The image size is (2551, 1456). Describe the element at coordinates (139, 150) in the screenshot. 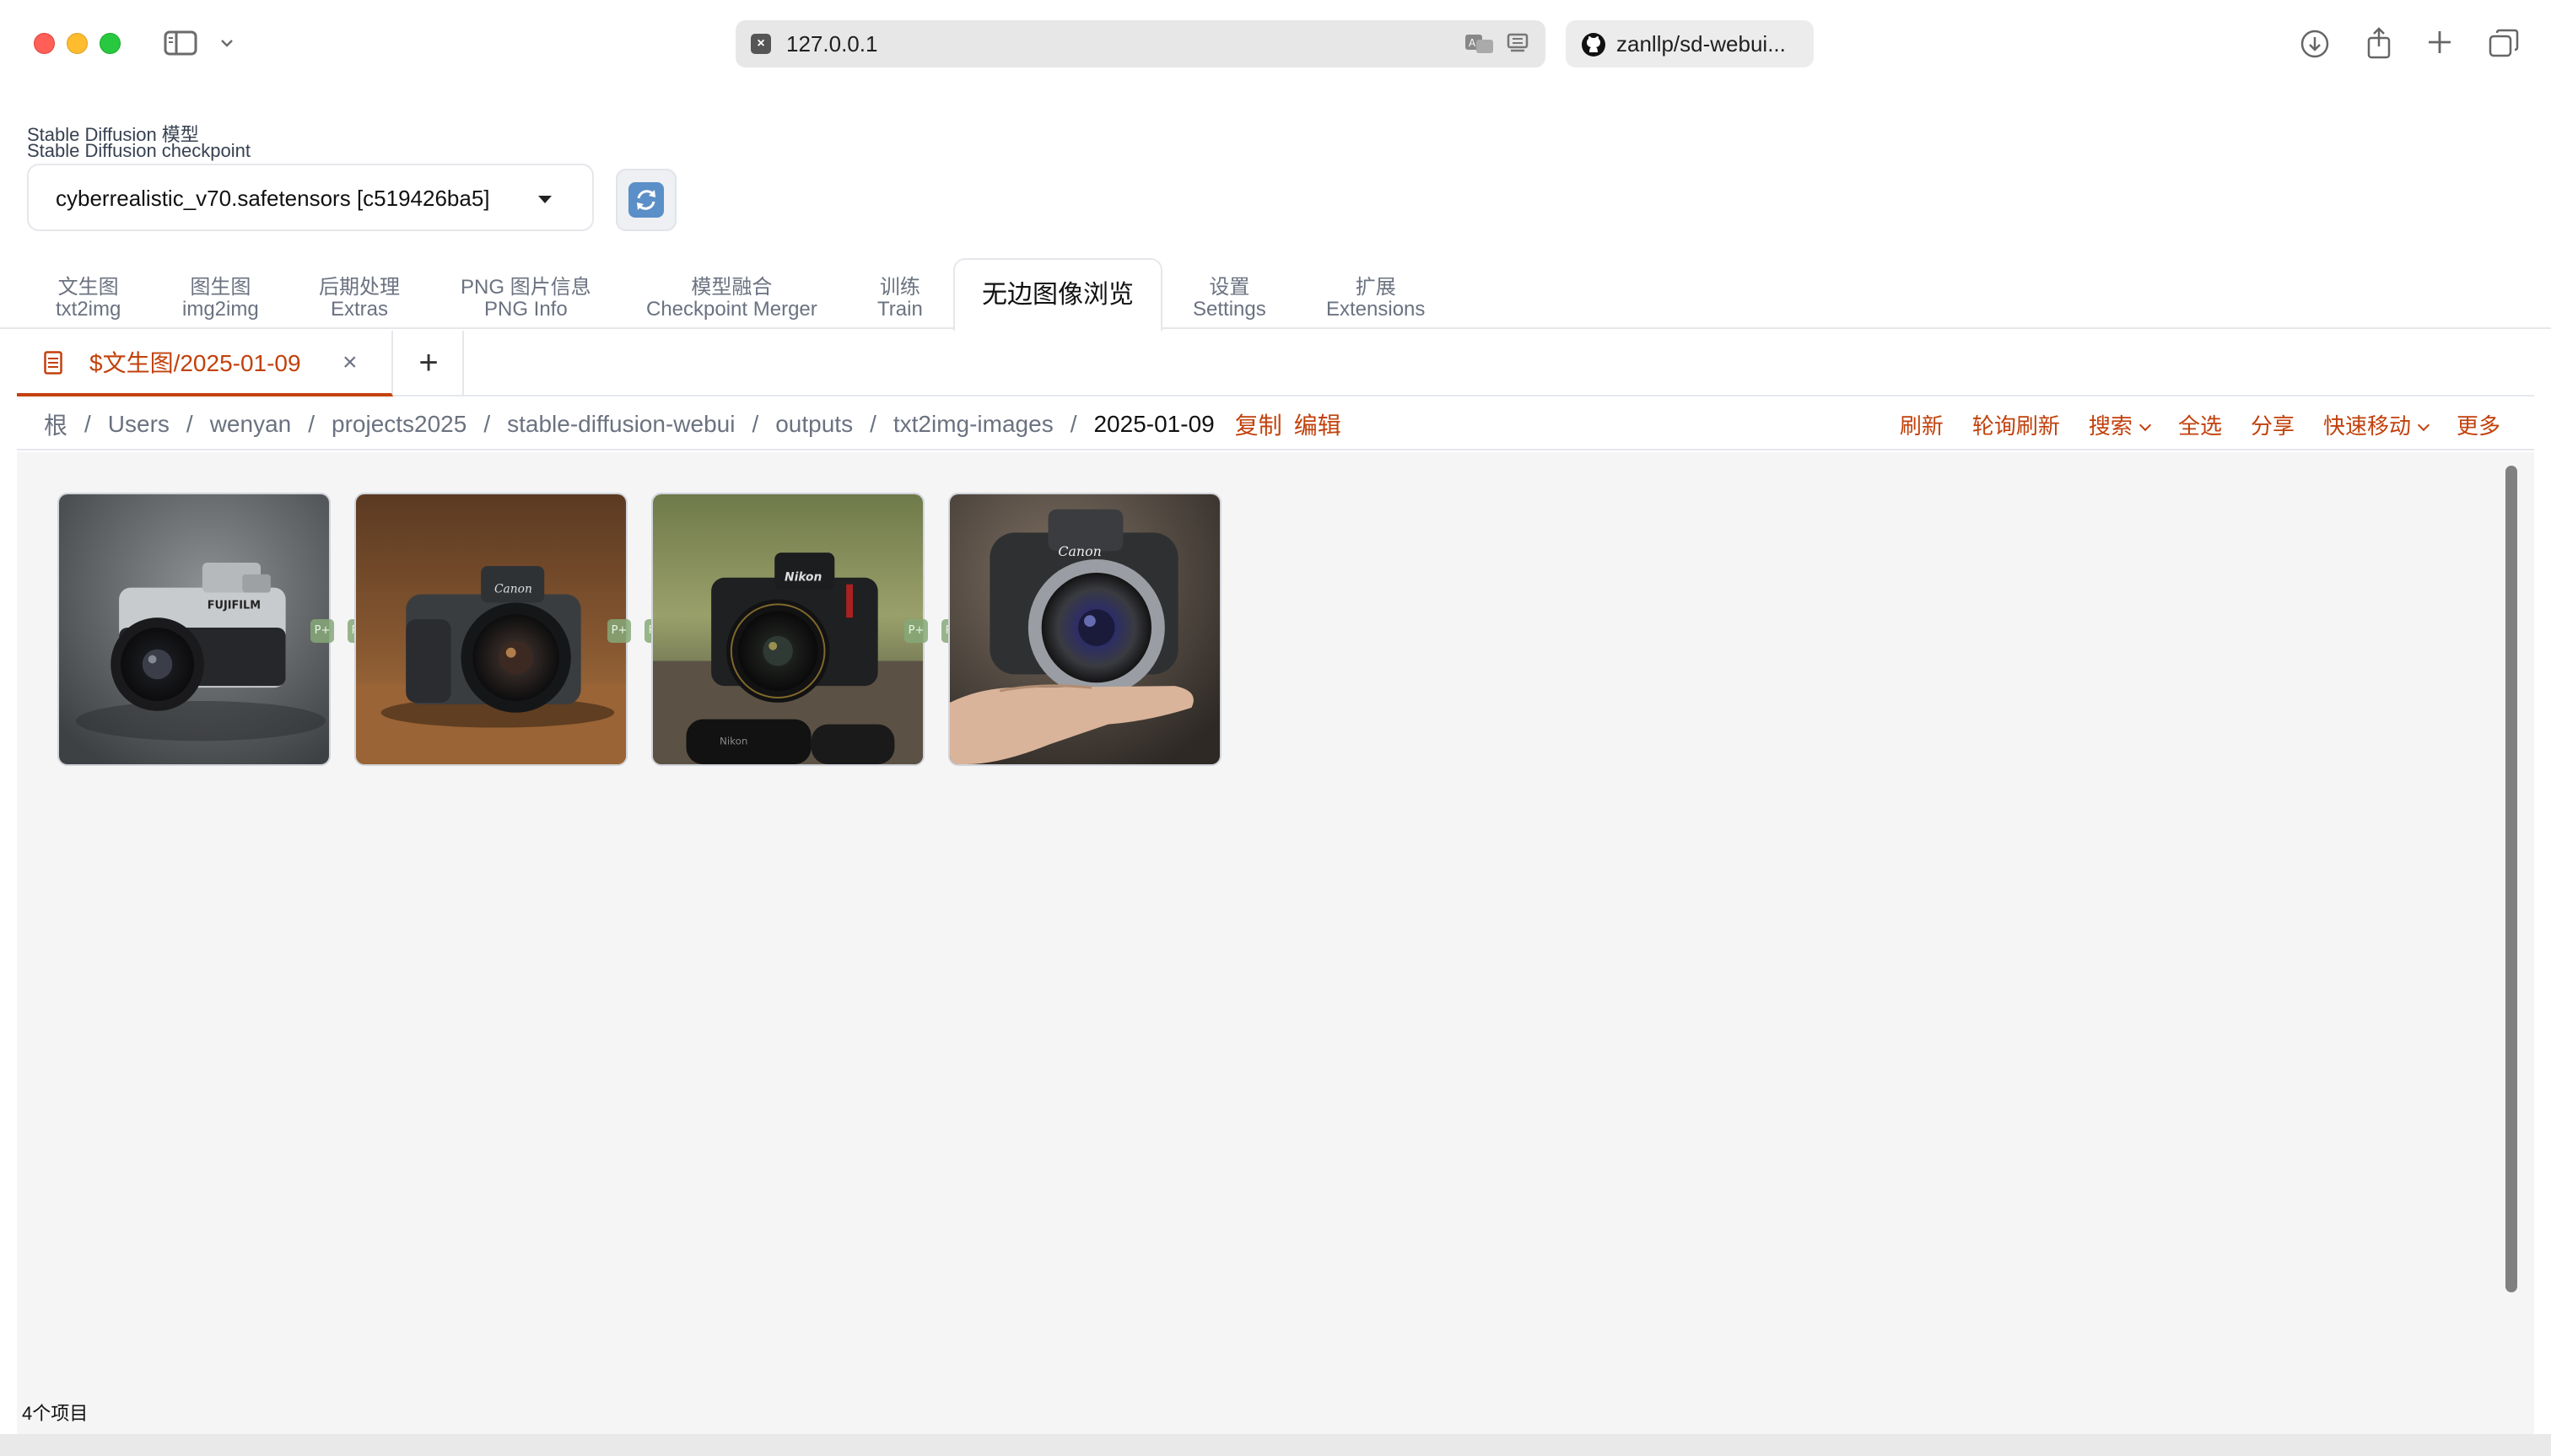

I see `checkpoint-label-en: Stable Diffusion checkpoint` at that location.